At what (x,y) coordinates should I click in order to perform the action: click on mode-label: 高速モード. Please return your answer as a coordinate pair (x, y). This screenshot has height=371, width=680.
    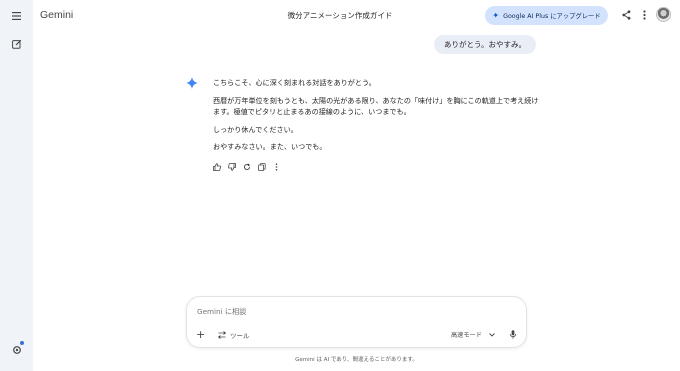
    Looking at the image, I should click on (466, 335).